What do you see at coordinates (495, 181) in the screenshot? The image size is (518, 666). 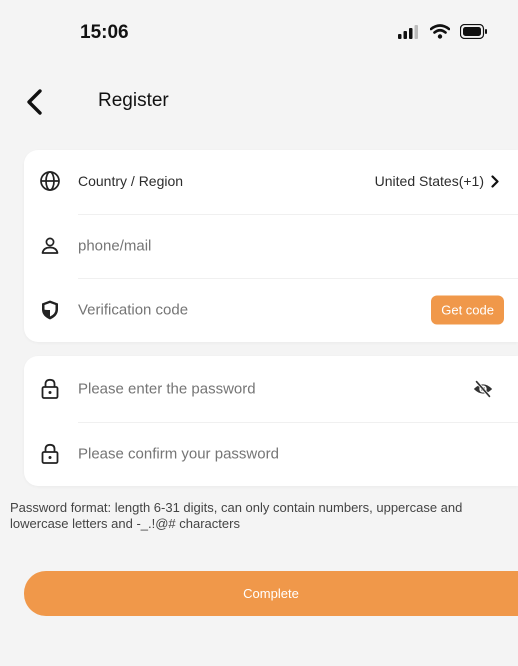 I see `chevron-right-icon` at bounding box center [495, 181].